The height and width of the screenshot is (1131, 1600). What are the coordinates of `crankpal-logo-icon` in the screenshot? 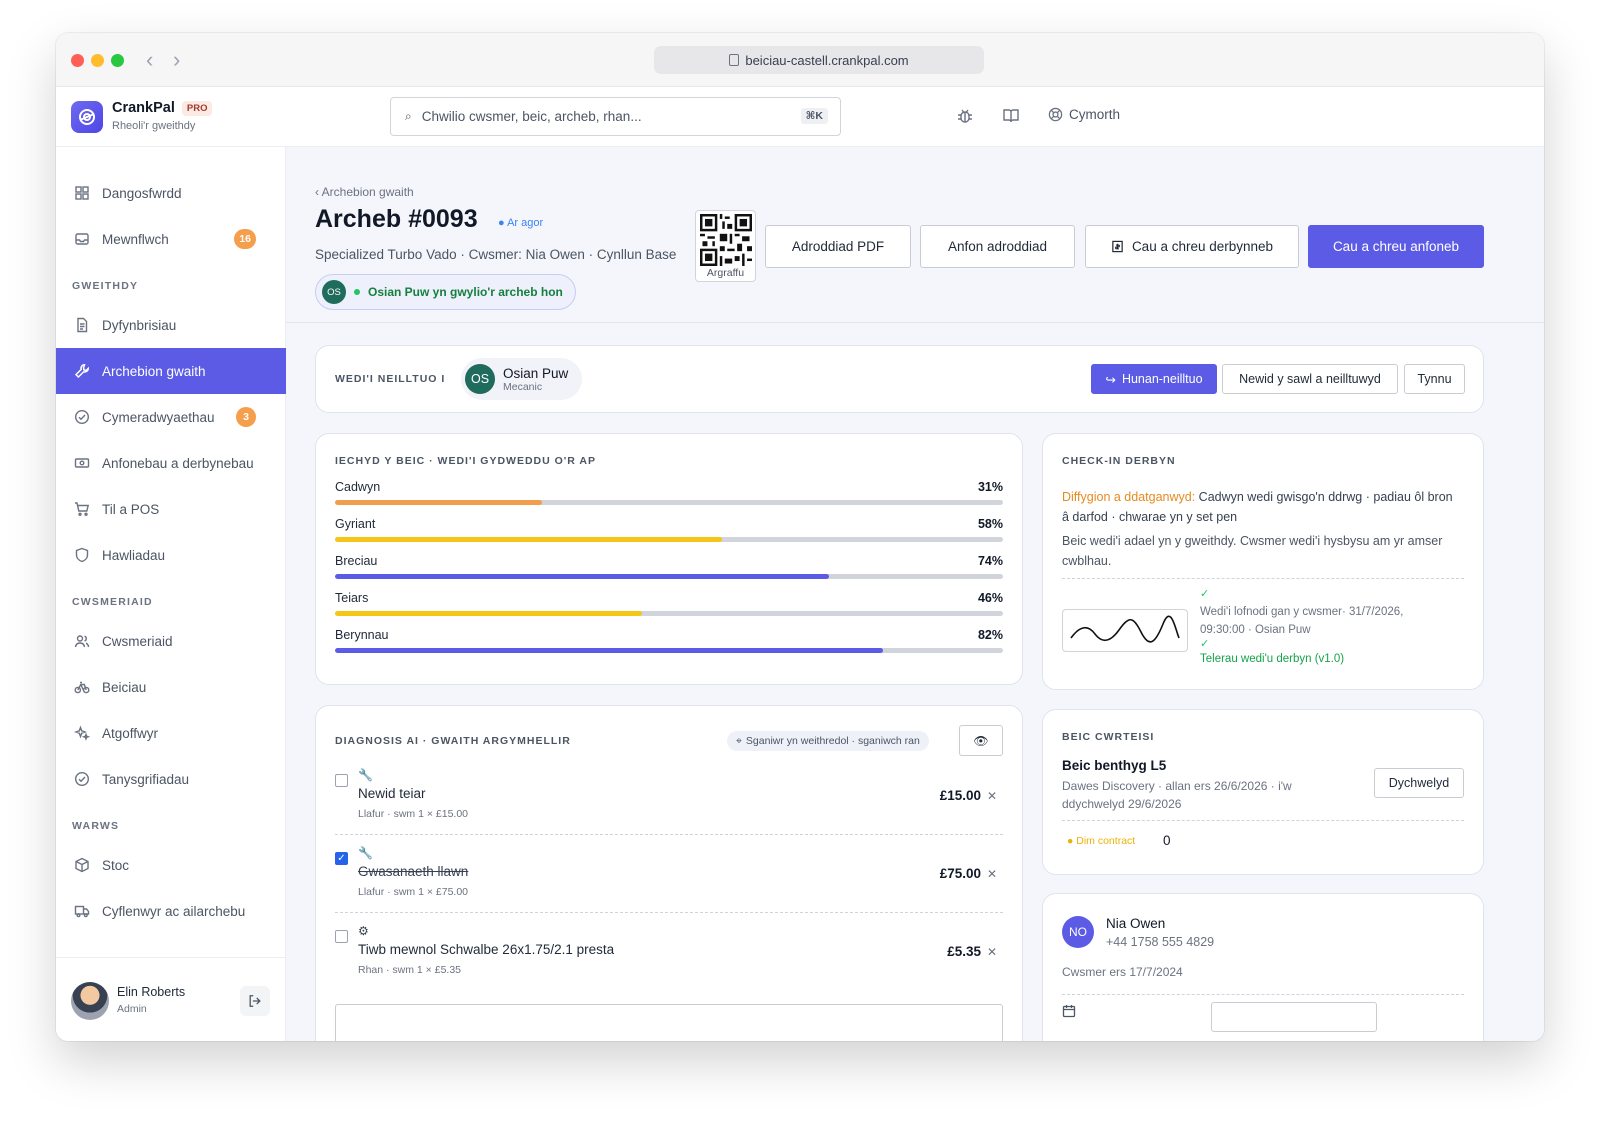 It's located at (87, 117).